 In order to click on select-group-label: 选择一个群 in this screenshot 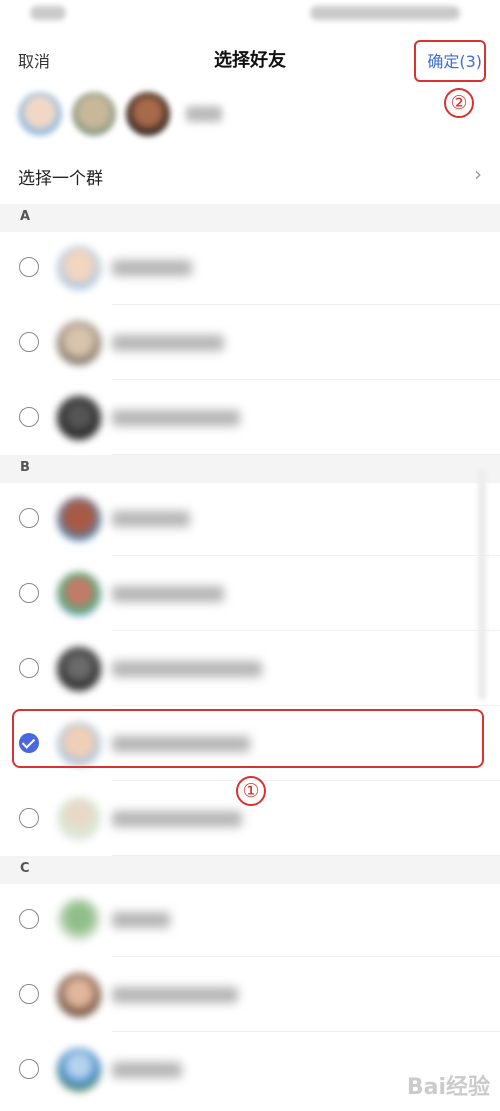, I will do `click(60, 179)`.